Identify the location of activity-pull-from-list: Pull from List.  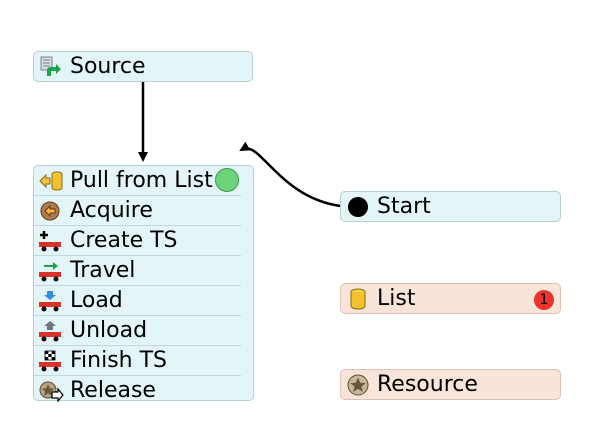
(137, 181).